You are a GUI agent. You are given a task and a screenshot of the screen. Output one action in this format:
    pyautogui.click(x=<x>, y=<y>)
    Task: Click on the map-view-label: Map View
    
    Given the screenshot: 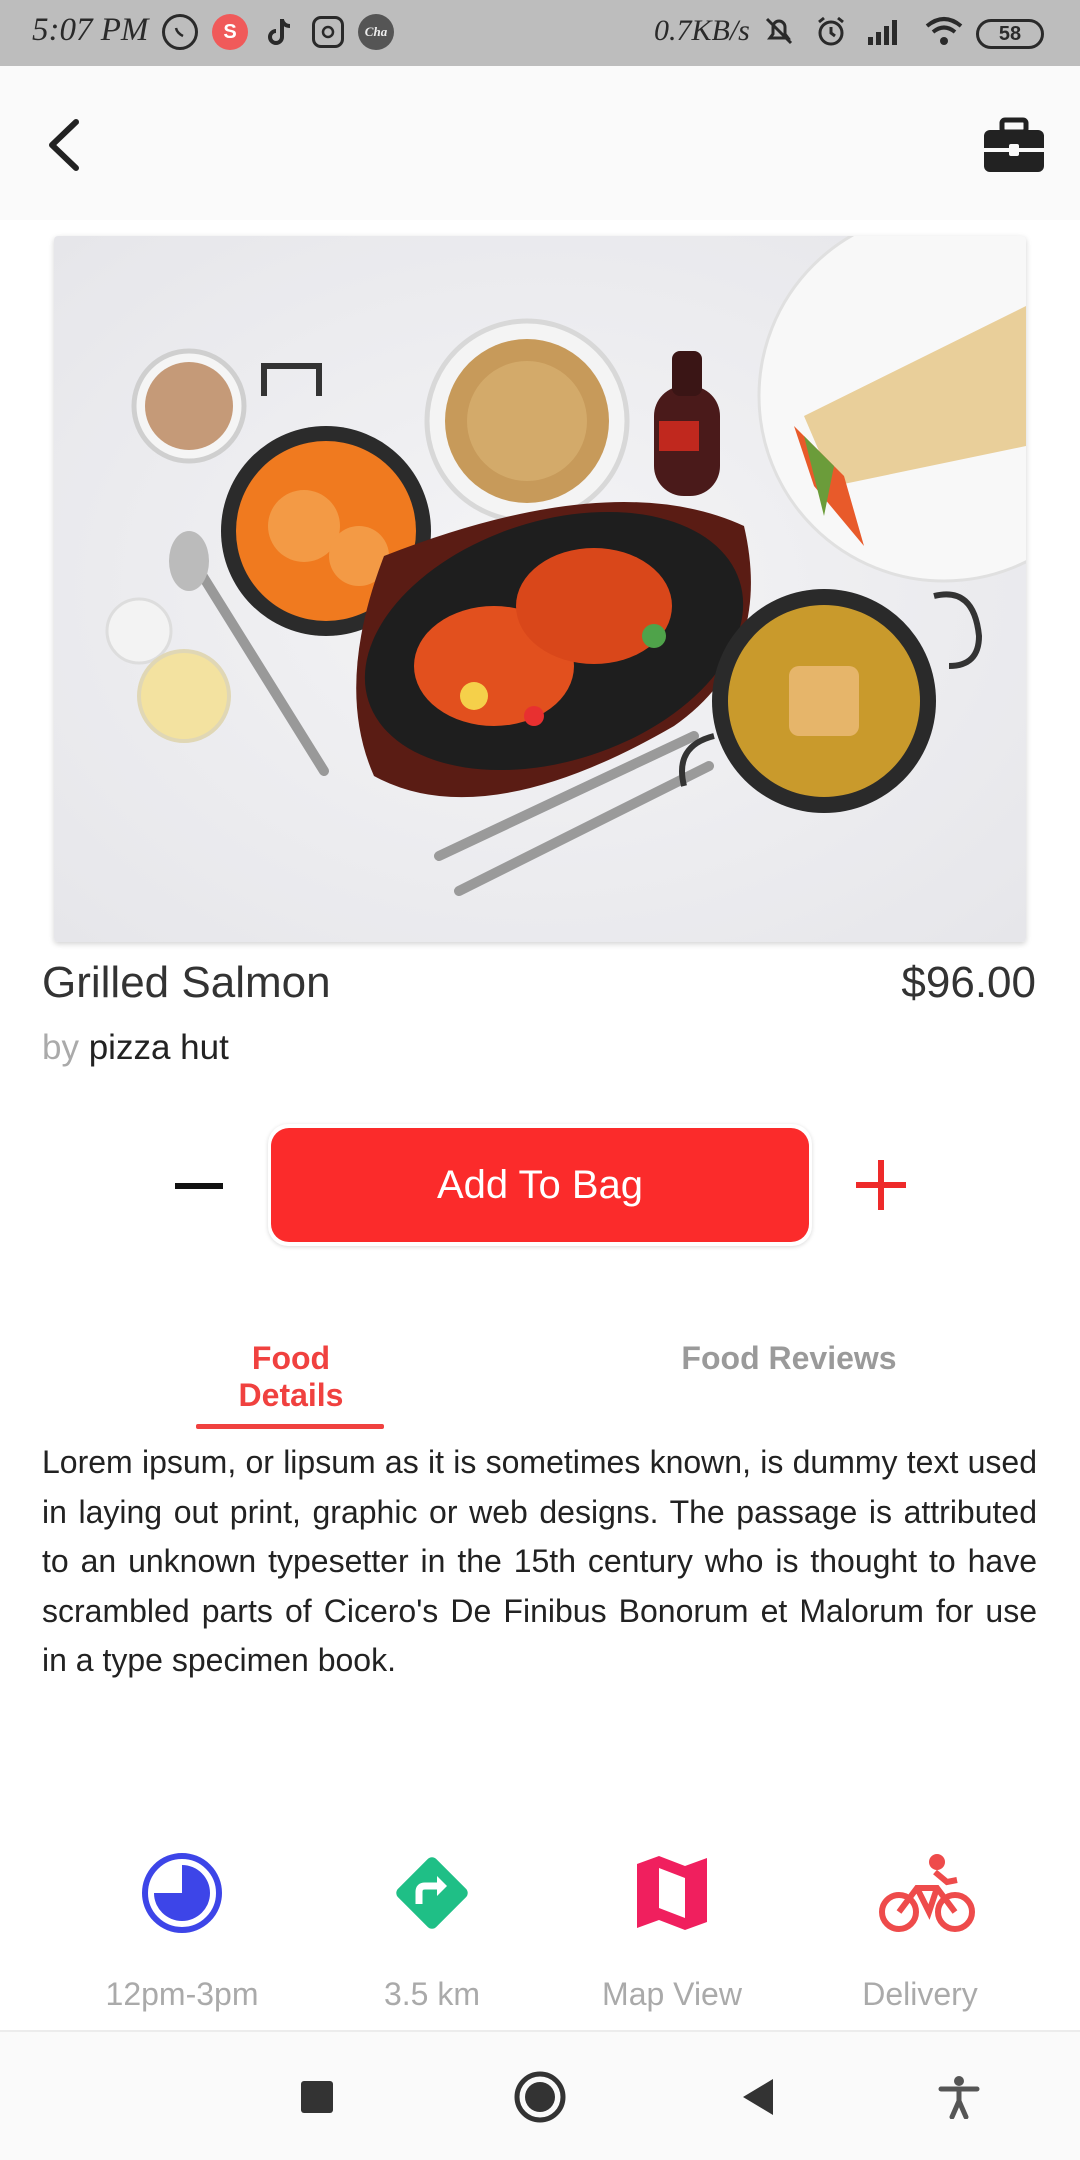 What is the action you would take?
    pyautogui.click(x=672, y=1994)
    